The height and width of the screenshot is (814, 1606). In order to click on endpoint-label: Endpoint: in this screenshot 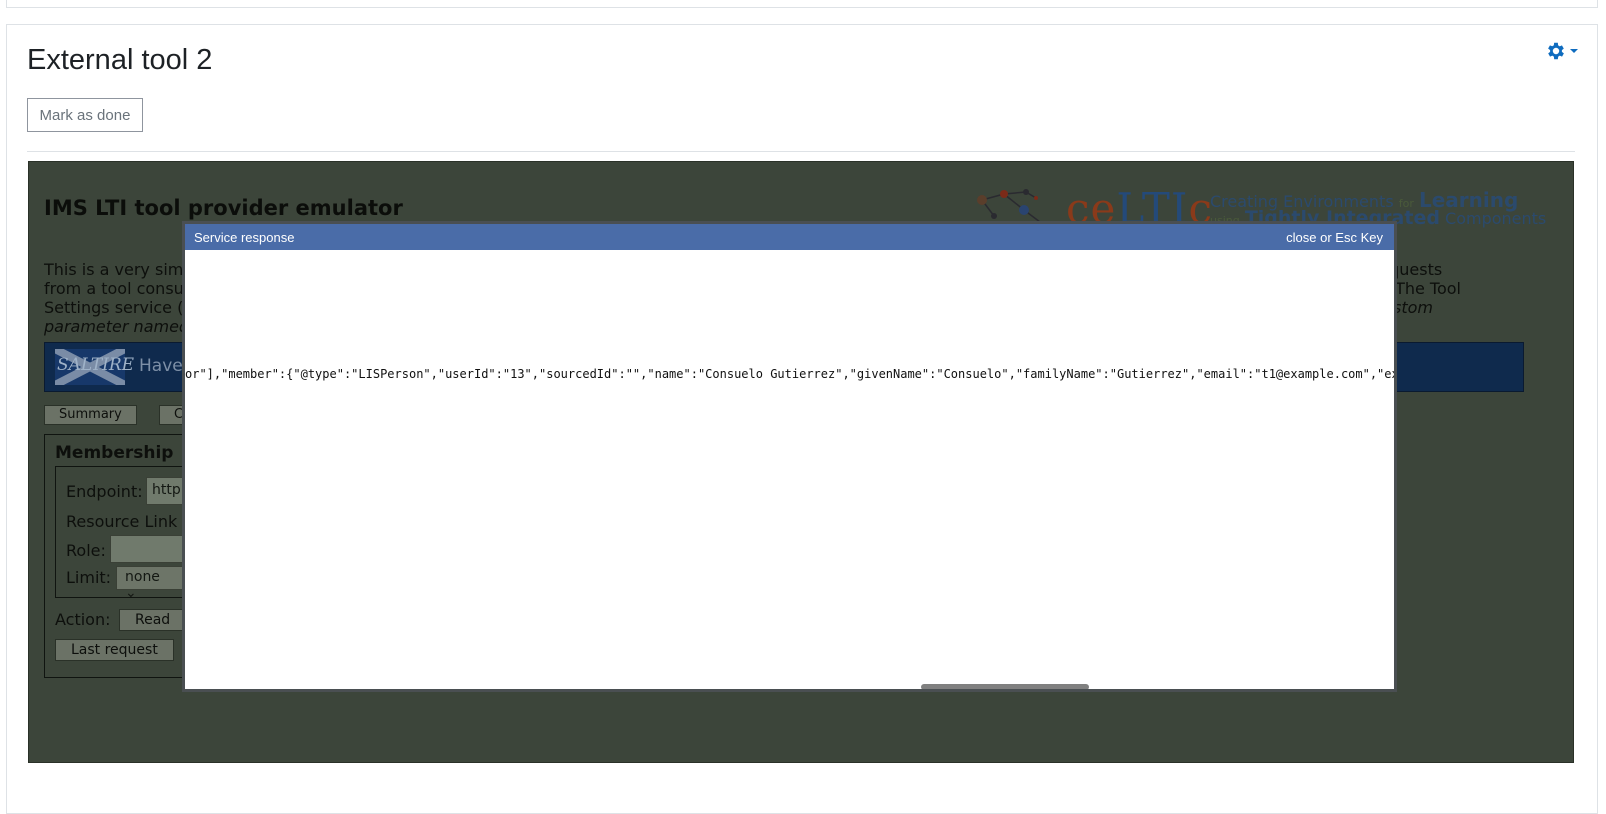, I will do `click(104, 491)`.